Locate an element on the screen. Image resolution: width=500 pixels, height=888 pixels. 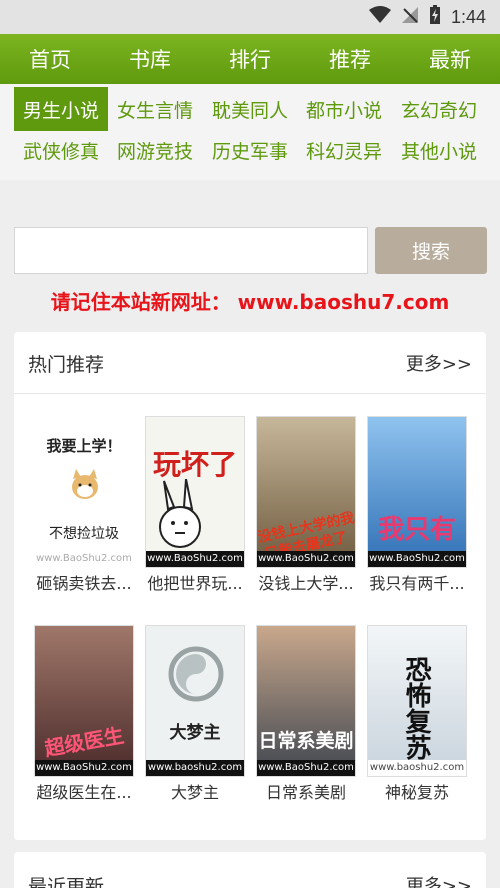
hot-panel-title: 热门推荐 is located at coordinates (66, 365).